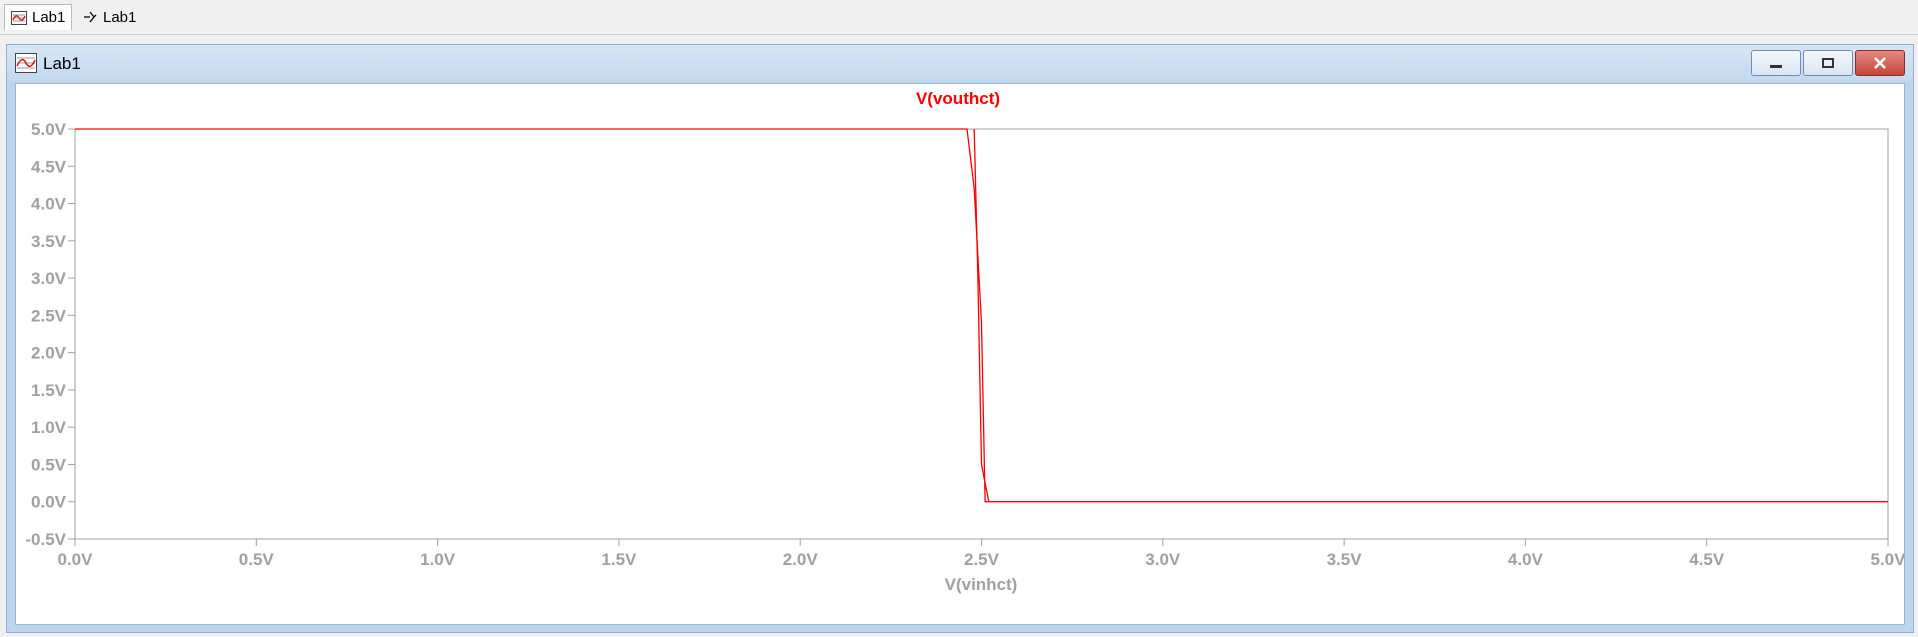 Image resolution: width=1918 pixels, height=637 pixels. Describe the element at coordinates (62, 63) in the screenshot. I see `window-title: Lab1` at that location.